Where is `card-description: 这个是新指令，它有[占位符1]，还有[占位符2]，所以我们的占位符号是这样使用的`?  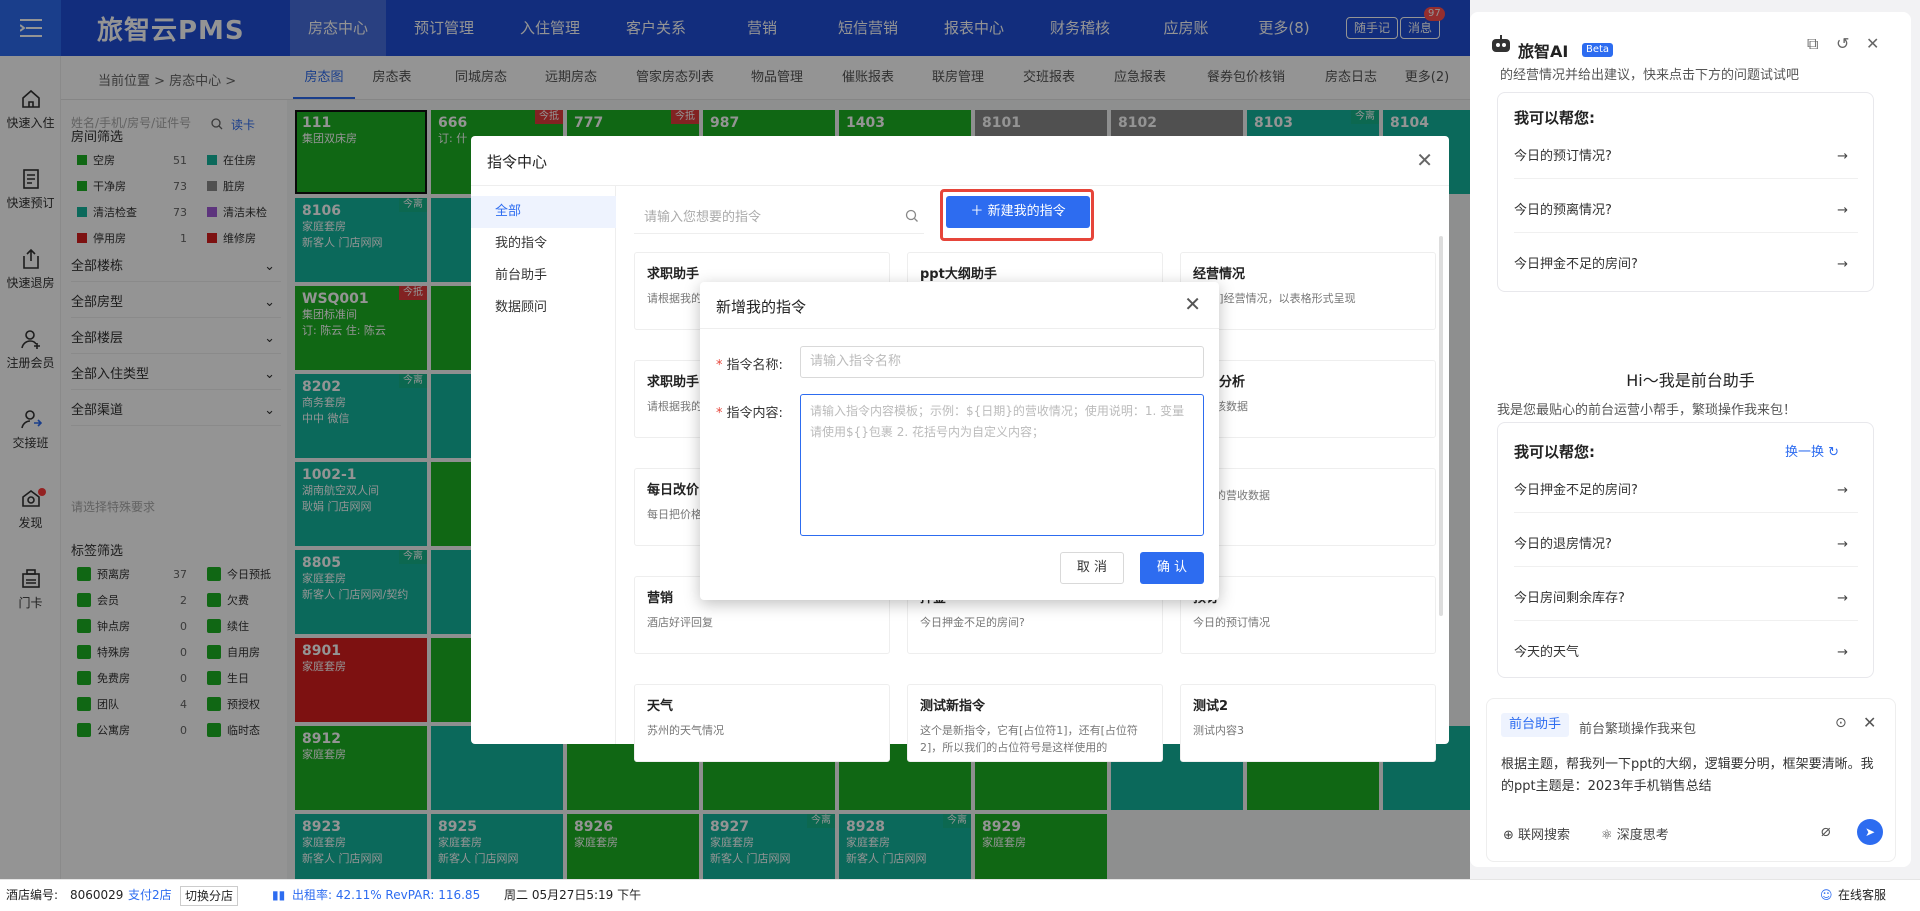 card-description: 这个是新指令，它有[占位符1]，还有[占位符2]，所以我们的占位符号是这样使用的 is located at coordinates (1029, 739).